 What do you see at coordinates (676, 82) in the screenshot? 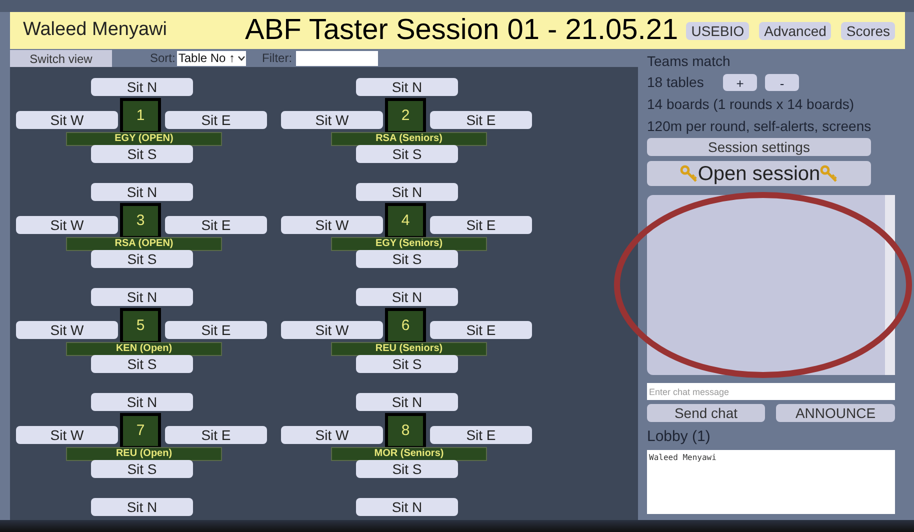
I see `table-count: 18 tables` at bounding box center [676, 82].